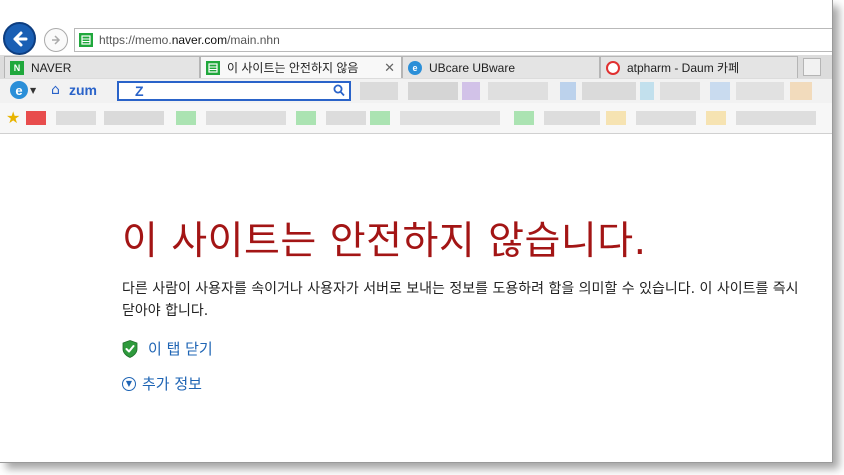  I want to click on zum-search-input: Z, so click(234, 91).